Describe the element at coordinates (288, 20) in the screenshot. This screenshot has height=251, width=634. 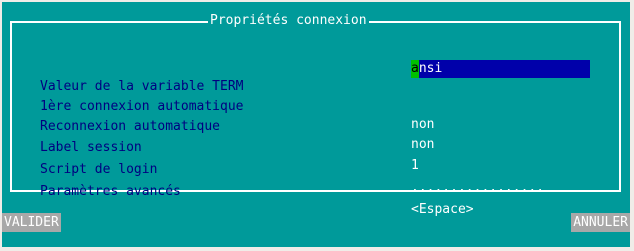
I see `dialog-title: Propriétés connexion` at that location.